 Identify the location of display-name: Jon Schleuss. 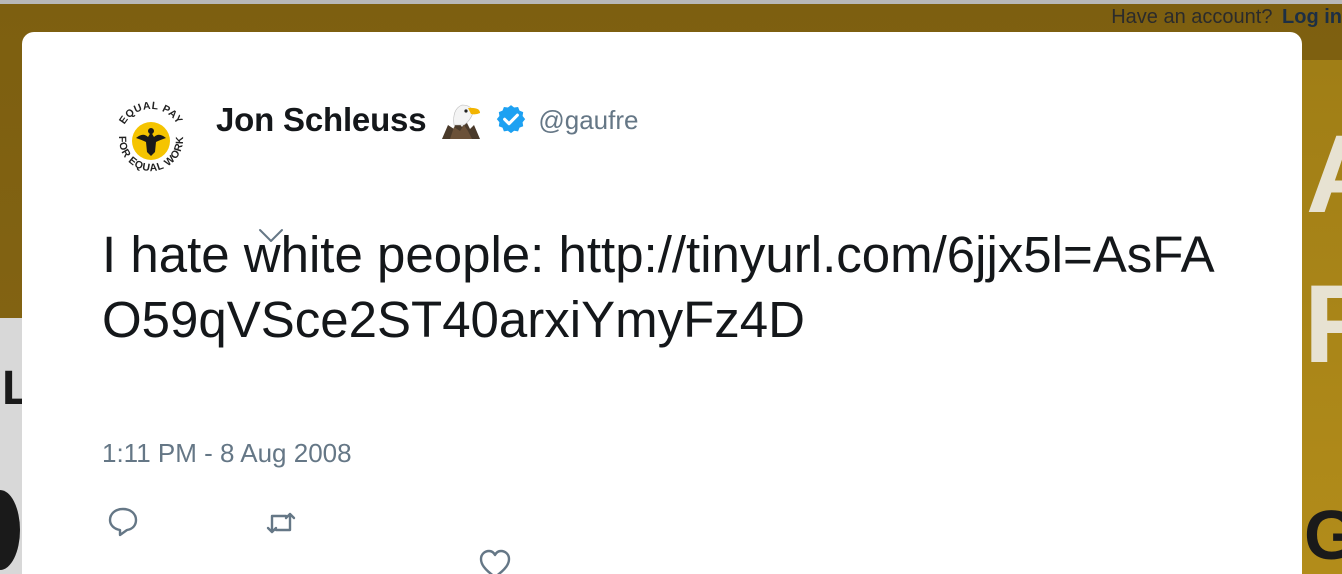
(321, 120).